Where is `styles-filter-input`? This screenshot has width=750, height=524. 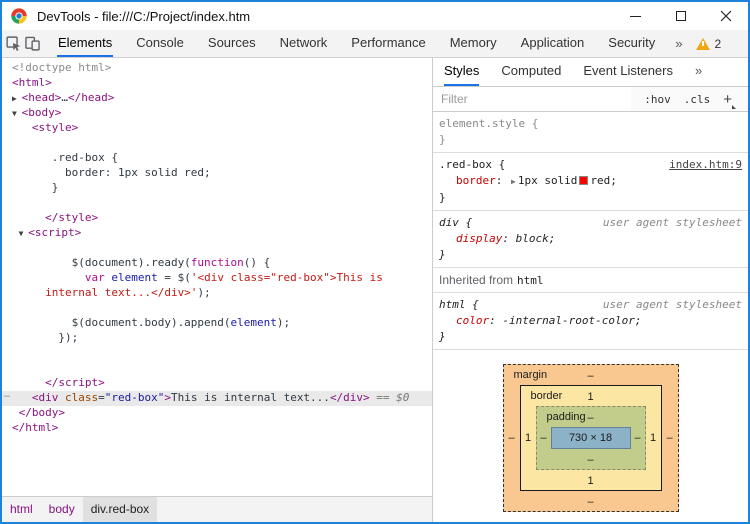 styles-filter-input is located at coordinates (532, 99).